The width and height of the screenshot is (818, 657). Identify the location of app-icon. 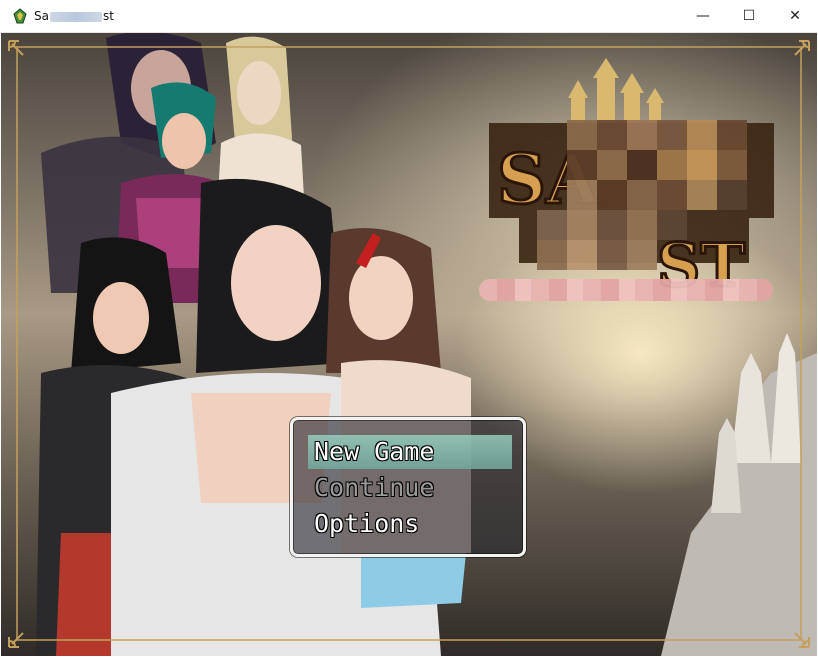
(20, 16).